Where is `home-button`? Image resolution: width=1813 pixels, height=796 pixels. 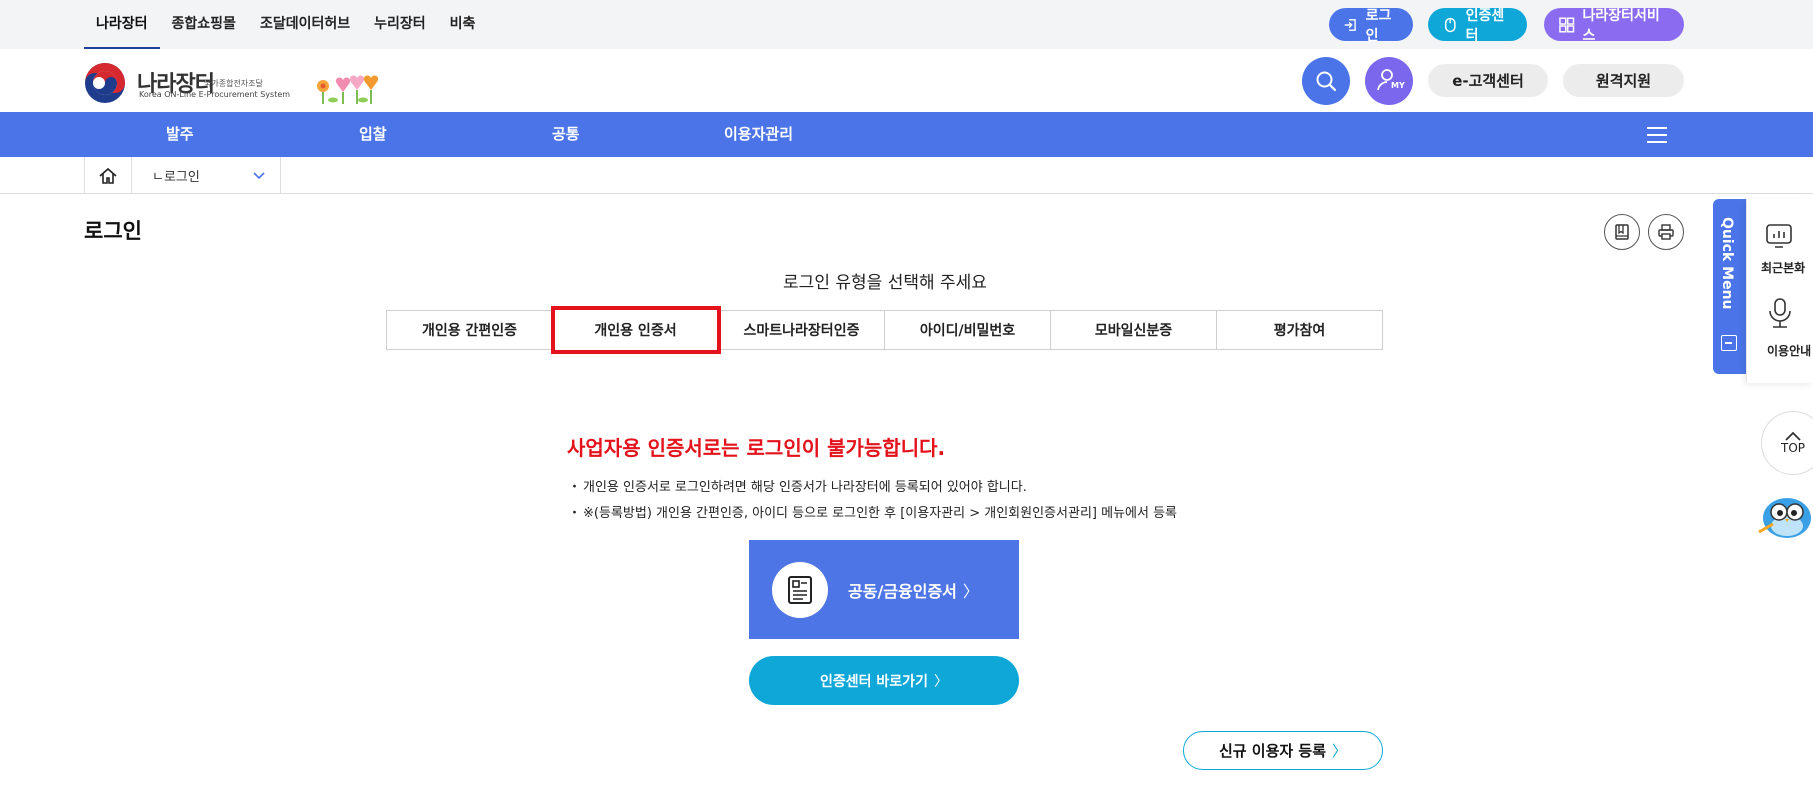 home-button is located at coordinates (108, 175).